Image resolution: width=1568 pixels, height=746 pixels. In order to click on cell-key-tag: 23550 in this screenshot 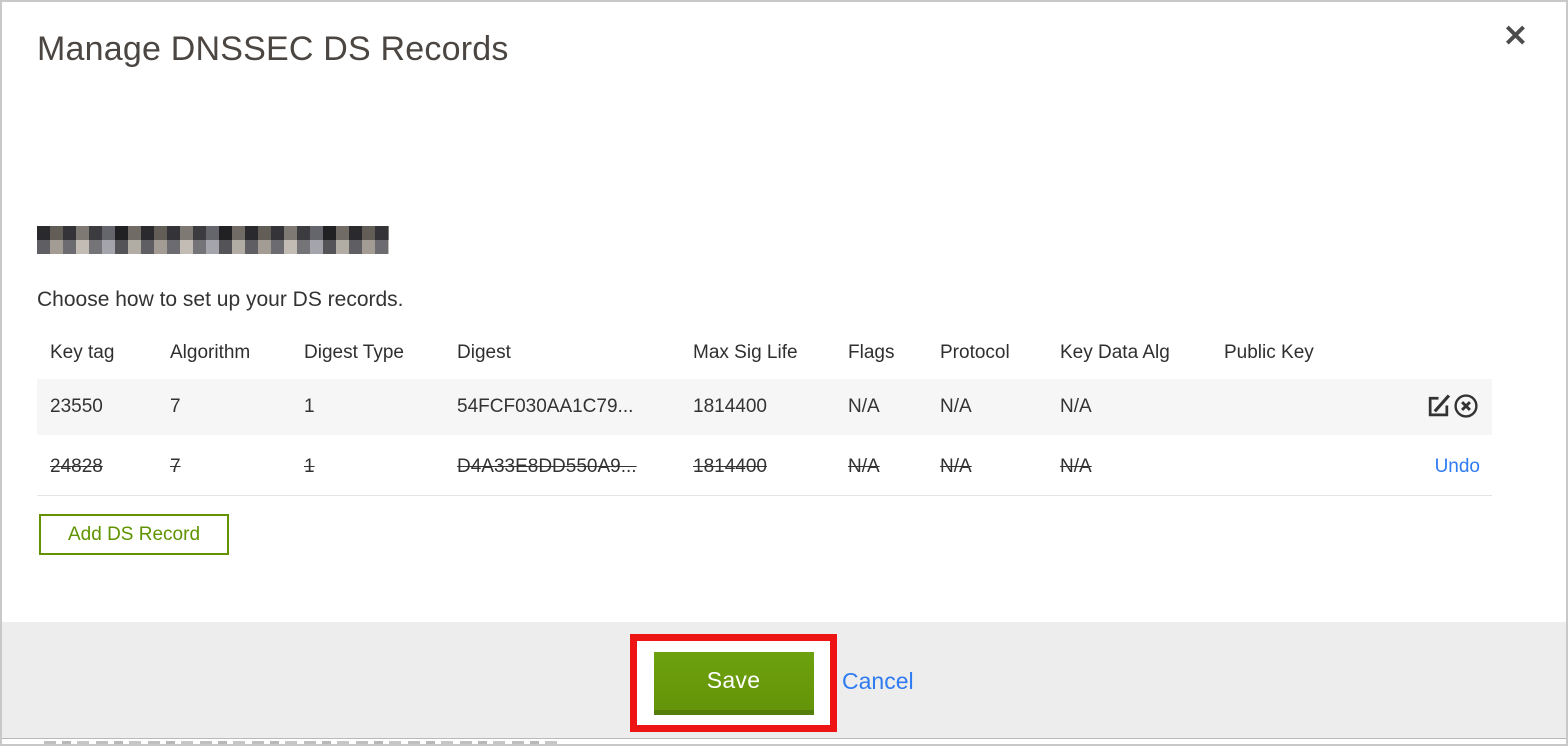, I will do `click(103, 405)`.